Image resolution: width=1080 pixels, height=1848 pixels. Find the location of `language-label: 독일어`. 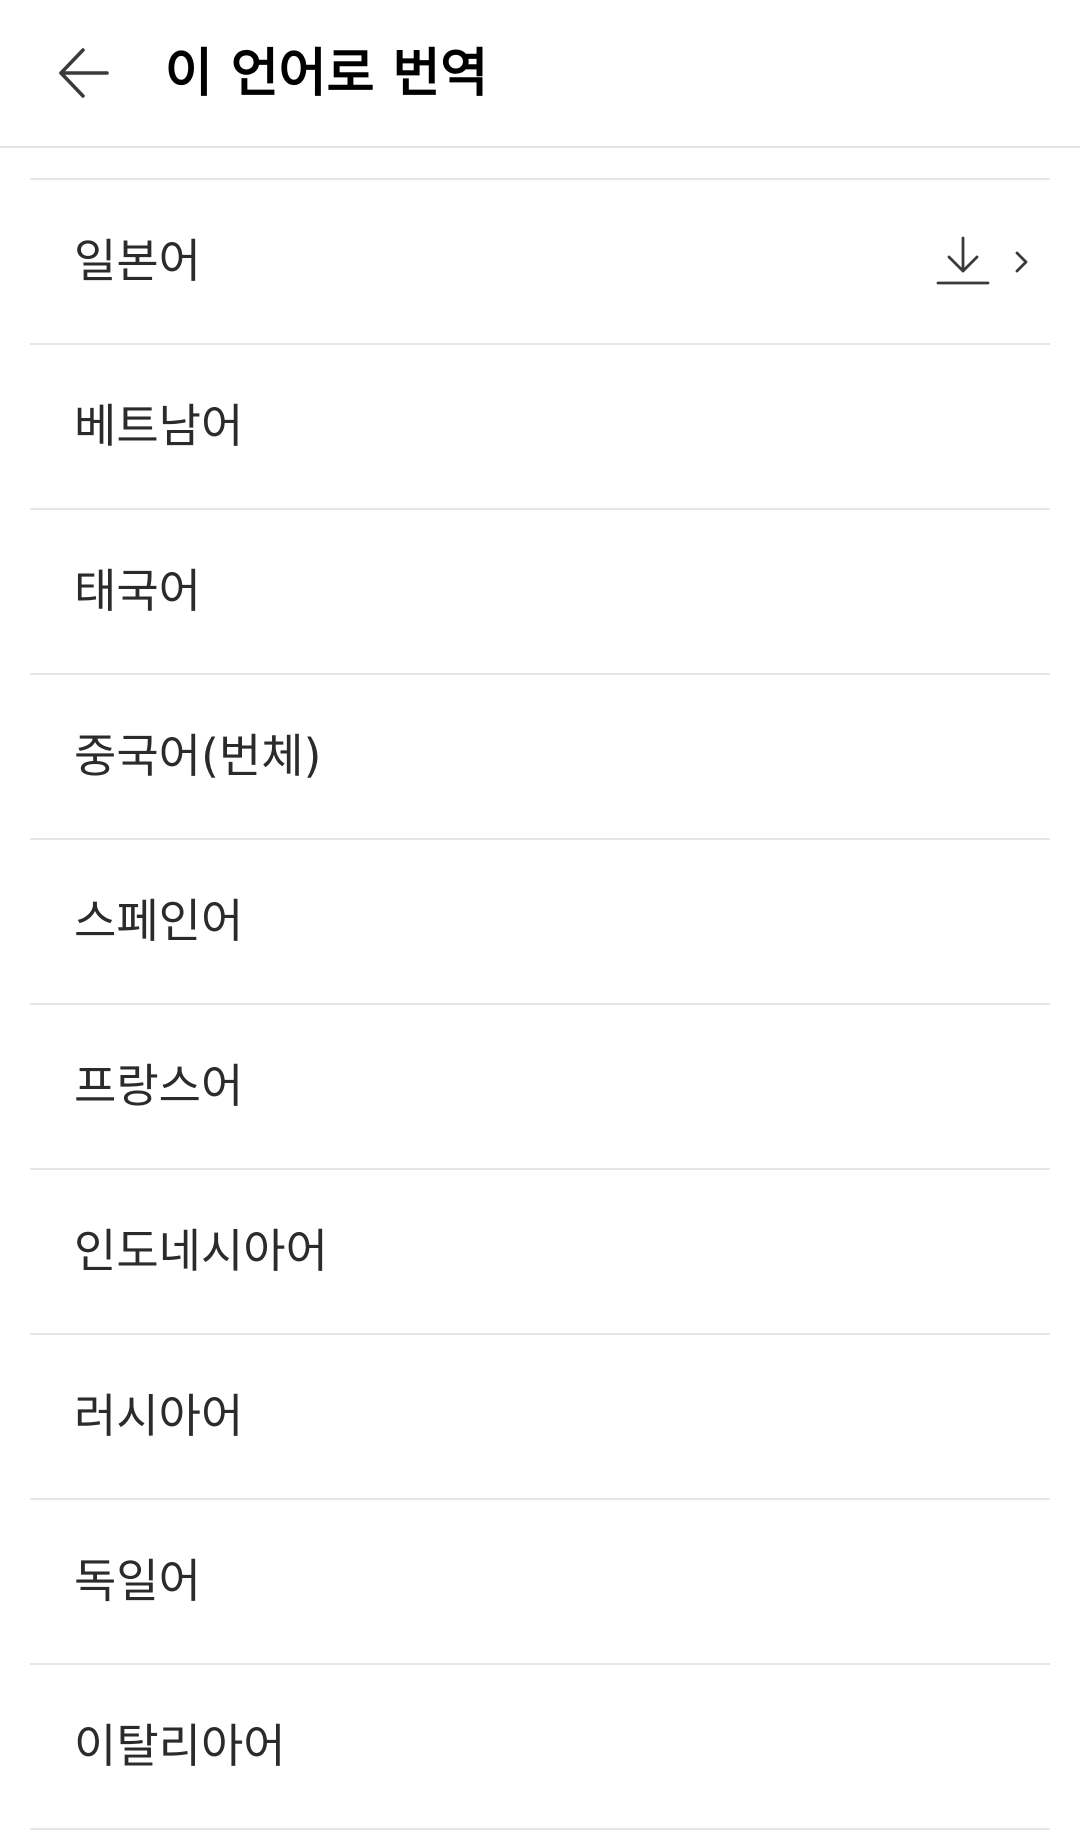

language-label: 독일어 is located at coordinates (137, 1581).